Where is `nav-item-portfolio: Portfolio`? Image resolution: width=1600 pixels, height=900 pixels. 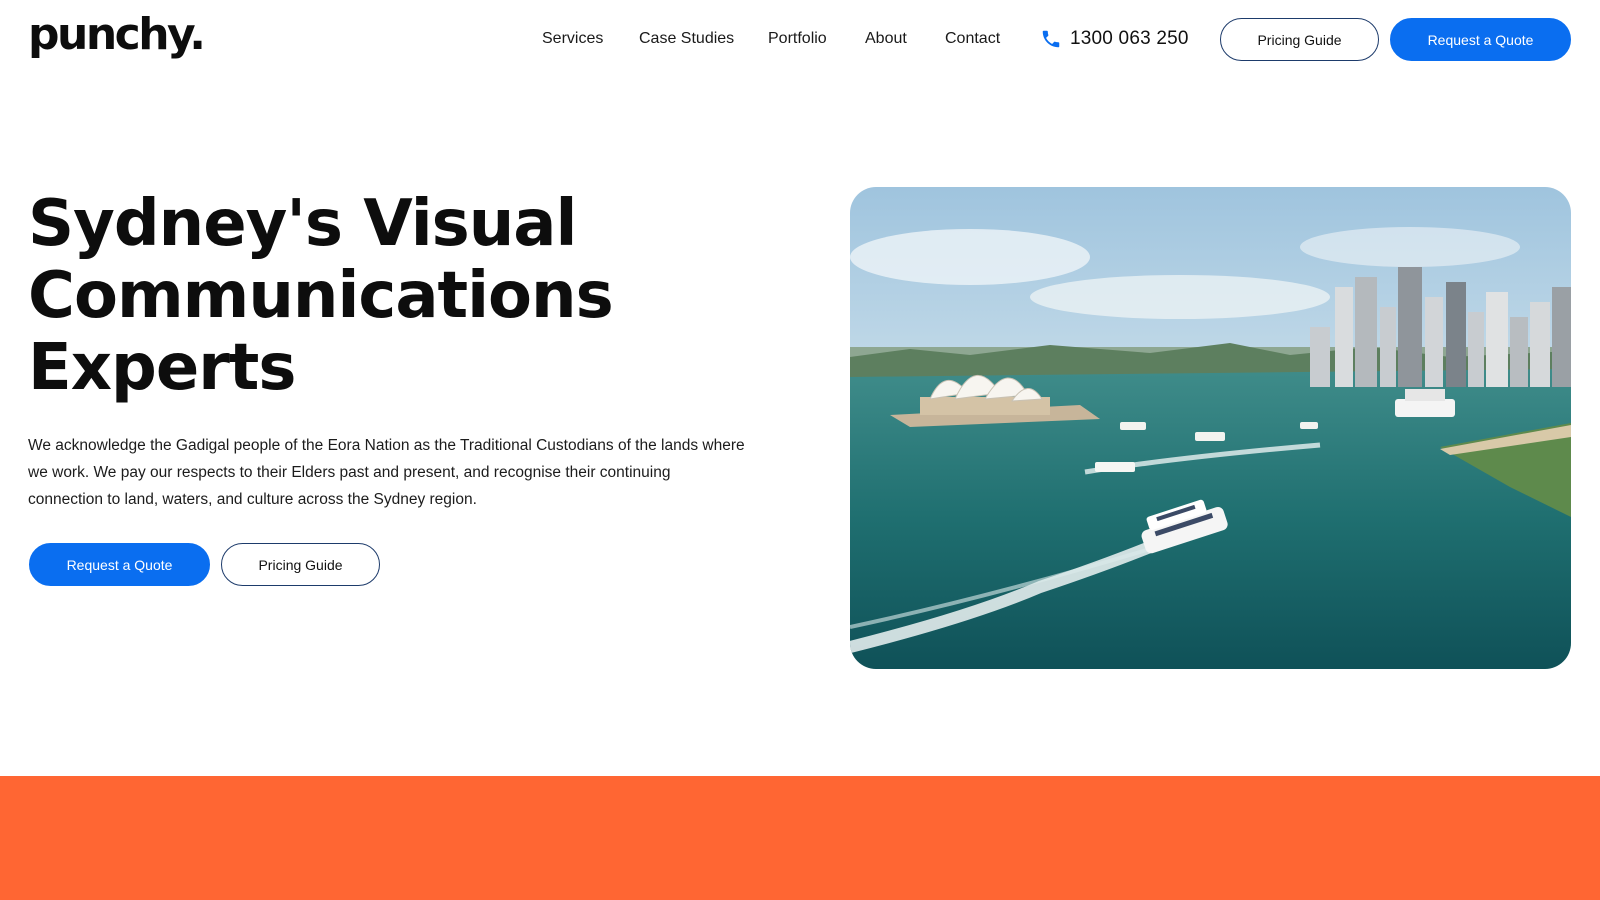 nav-item-portfolio: Portfolio is located at coordinates (797, 39).